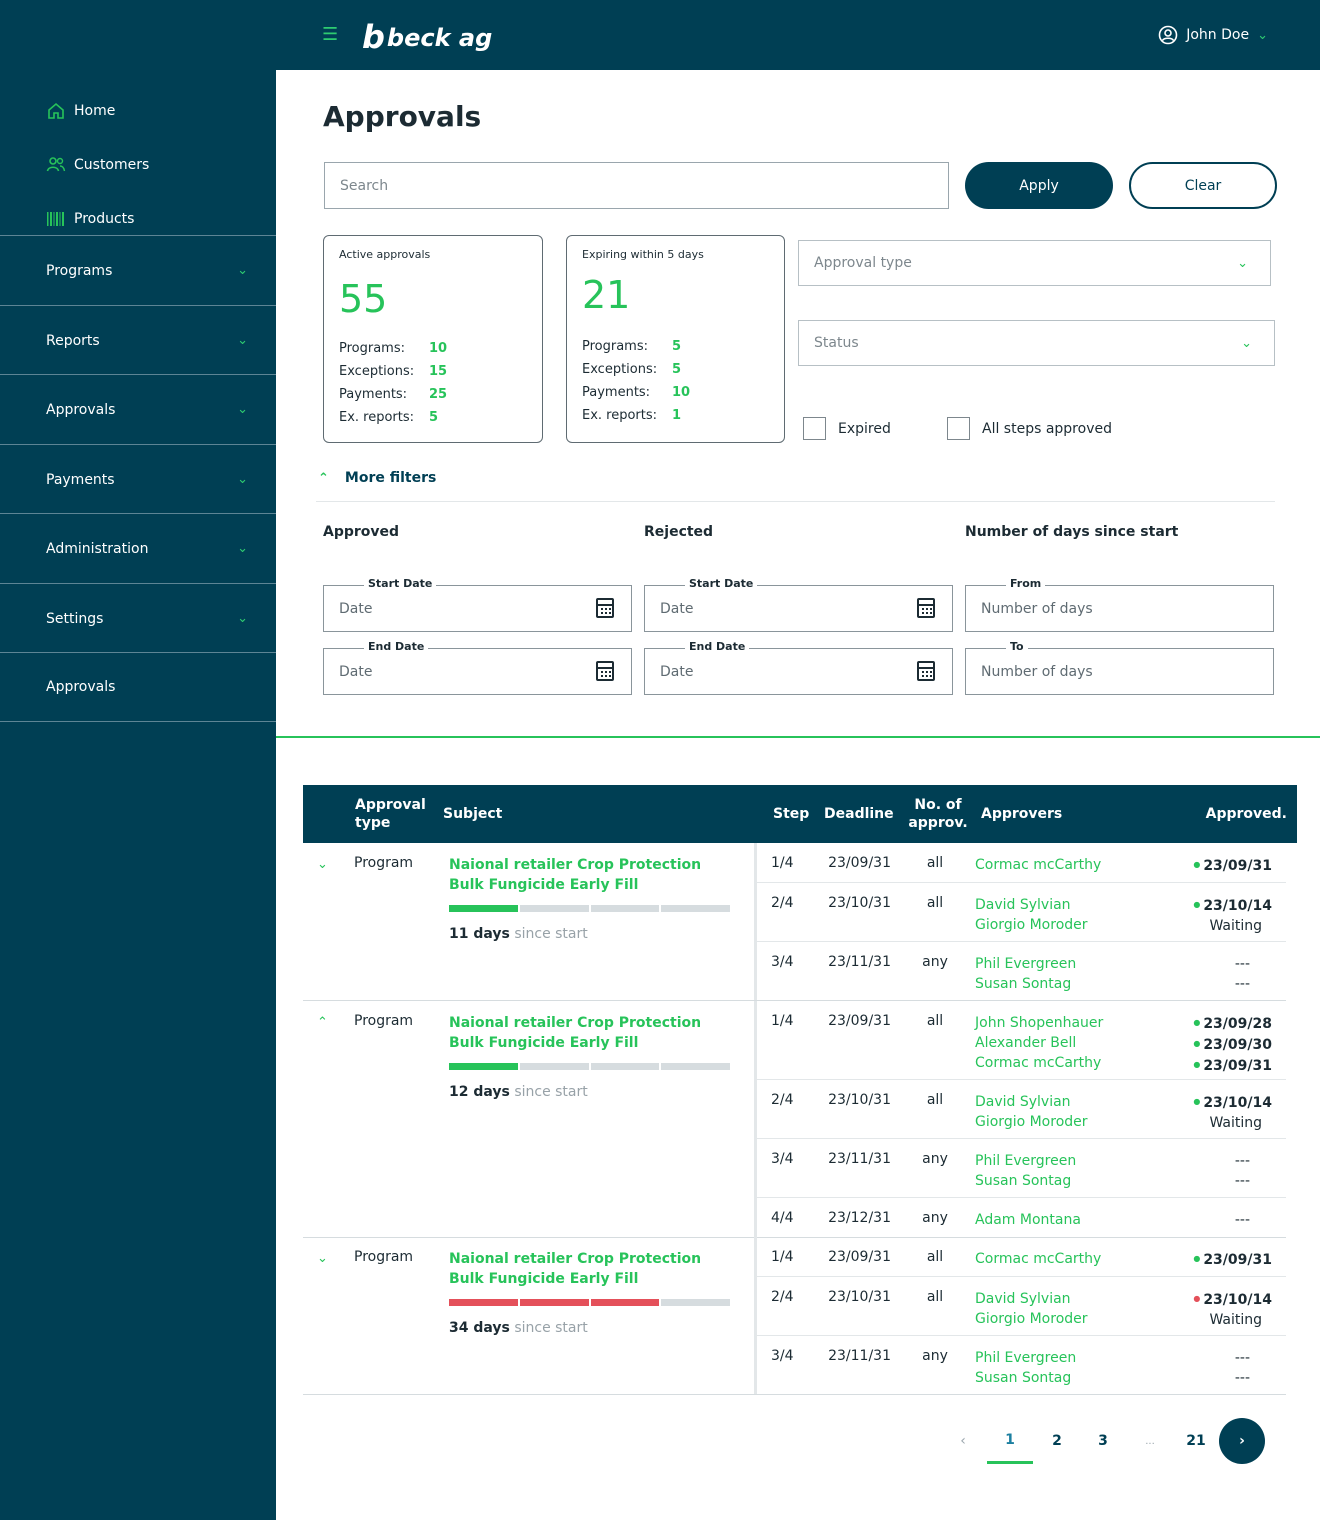  What do you see at coordinates (138, 479) in the screenshot?
I see `sidebar-item-payments: Payments ⌄` at bounding box center [138, 479].